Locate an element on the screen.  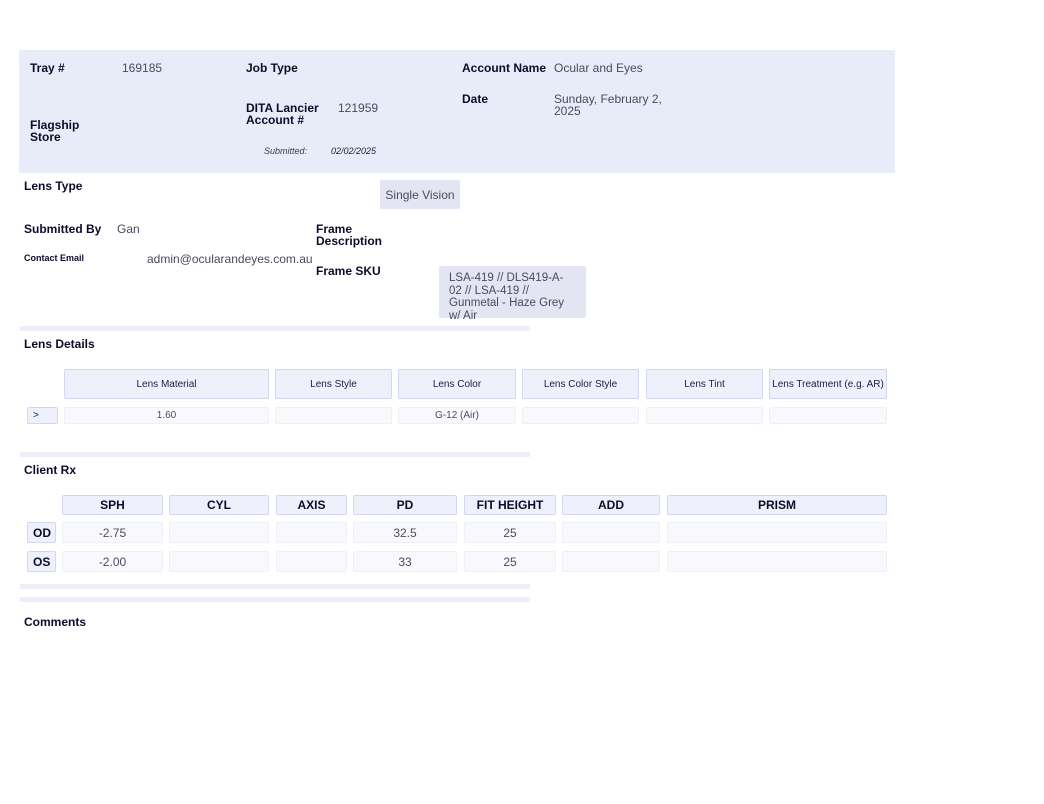
lens-color-cell: G-12 (Air) is located at coordinates (457, 415).